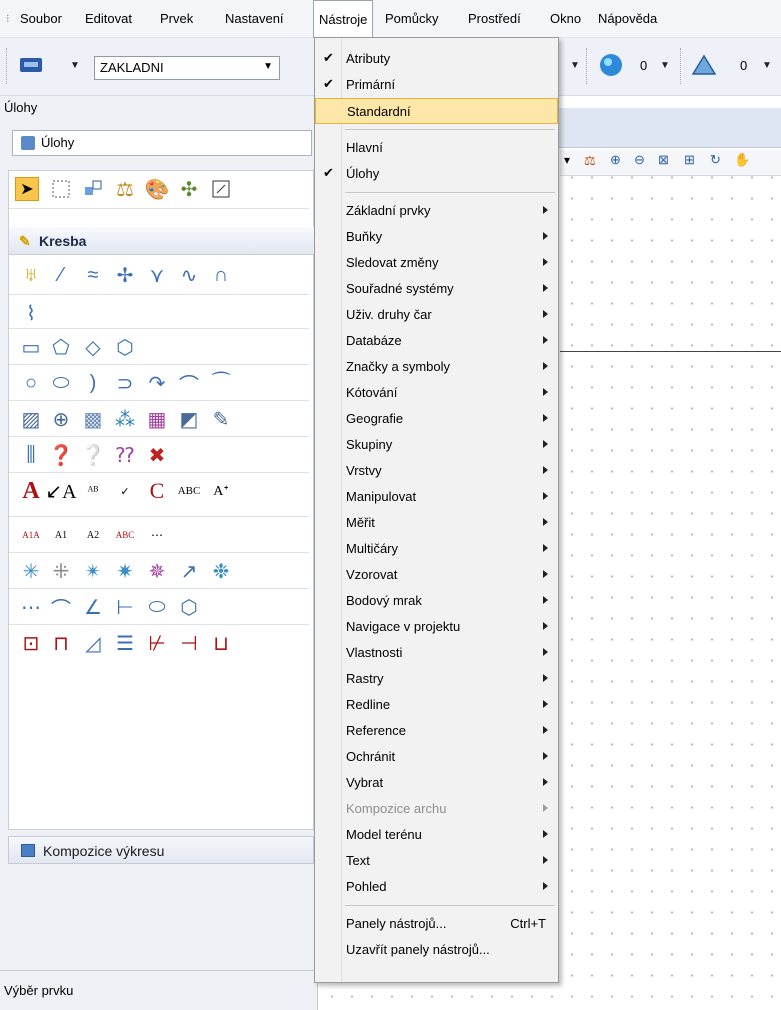 The width and height of the screenshot is (781, 1010). I want to click on circle-icon: ○, so click(31, 383).